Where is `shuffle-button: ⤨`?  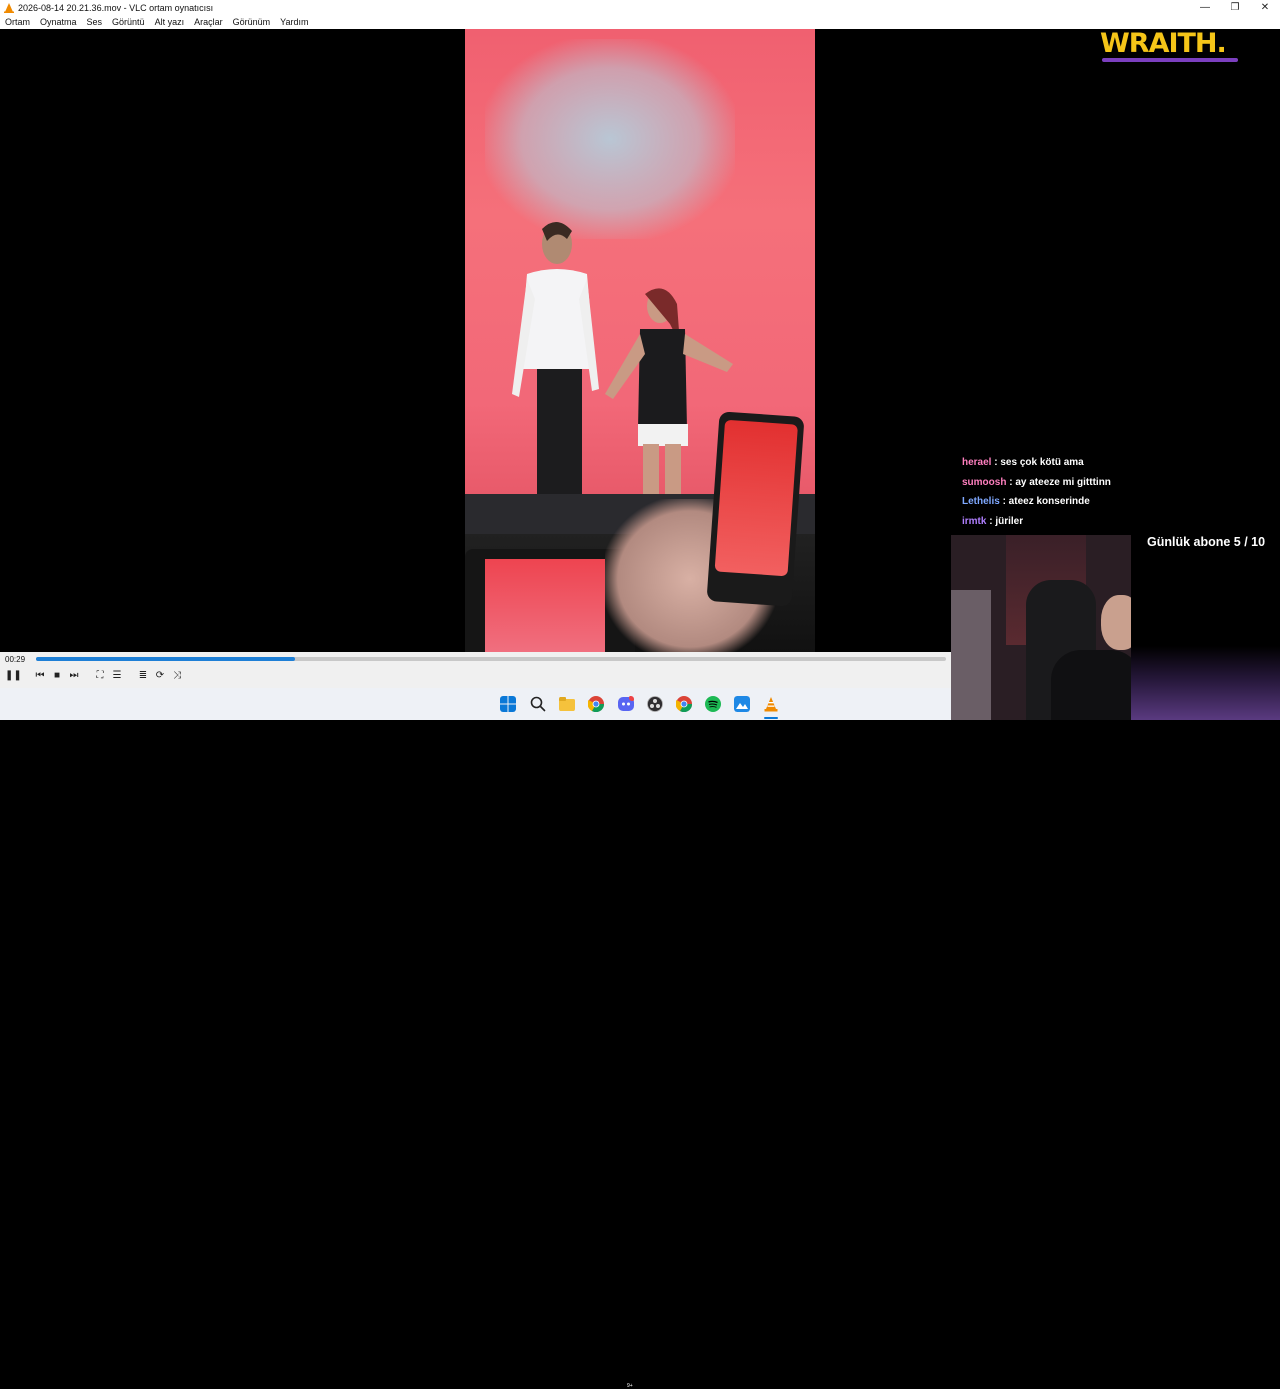
shuffle-button: ⤨ is located at coordinates (177, 676).